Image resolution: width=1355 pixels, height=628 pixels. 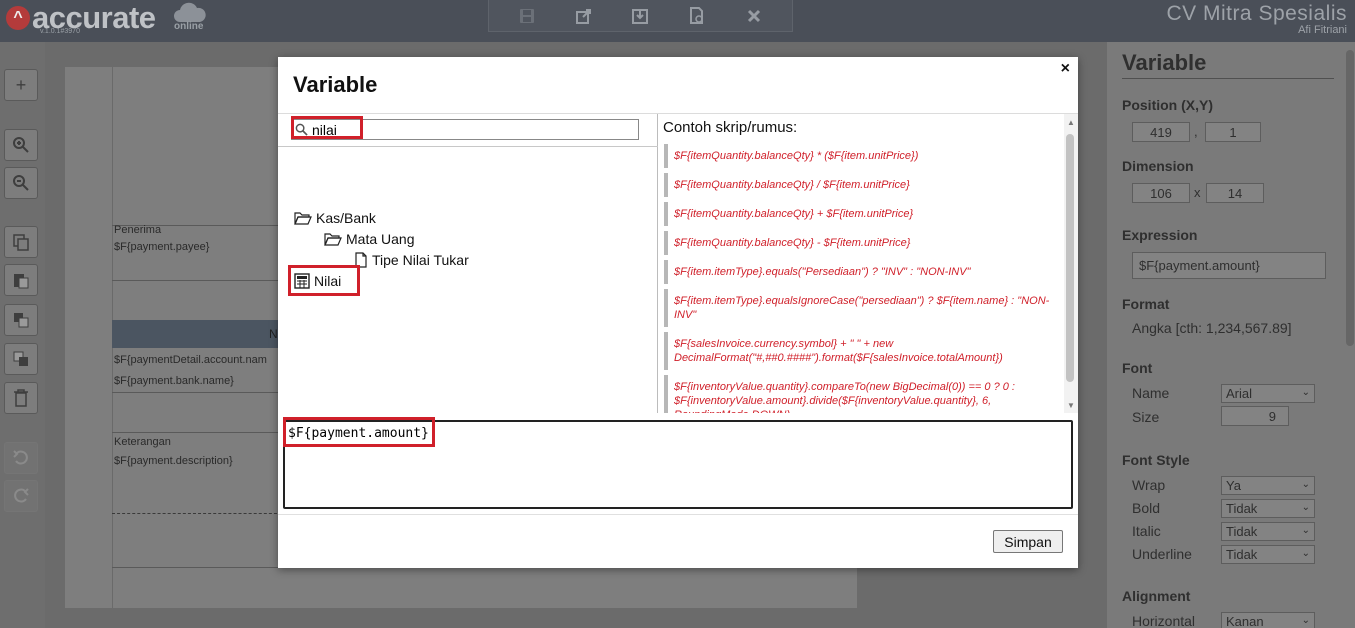 I want to click on properties-scrollbar, so click(x=1350, y=198).